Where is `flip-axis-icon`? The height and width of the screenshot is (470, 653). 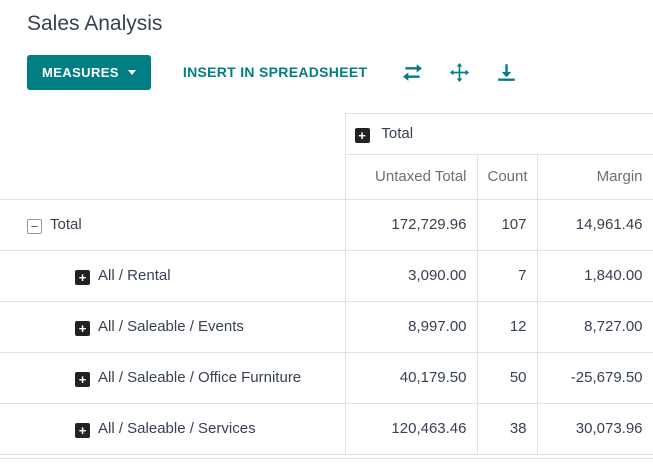 flip-axis-icon is located at coordinates (413, 72).